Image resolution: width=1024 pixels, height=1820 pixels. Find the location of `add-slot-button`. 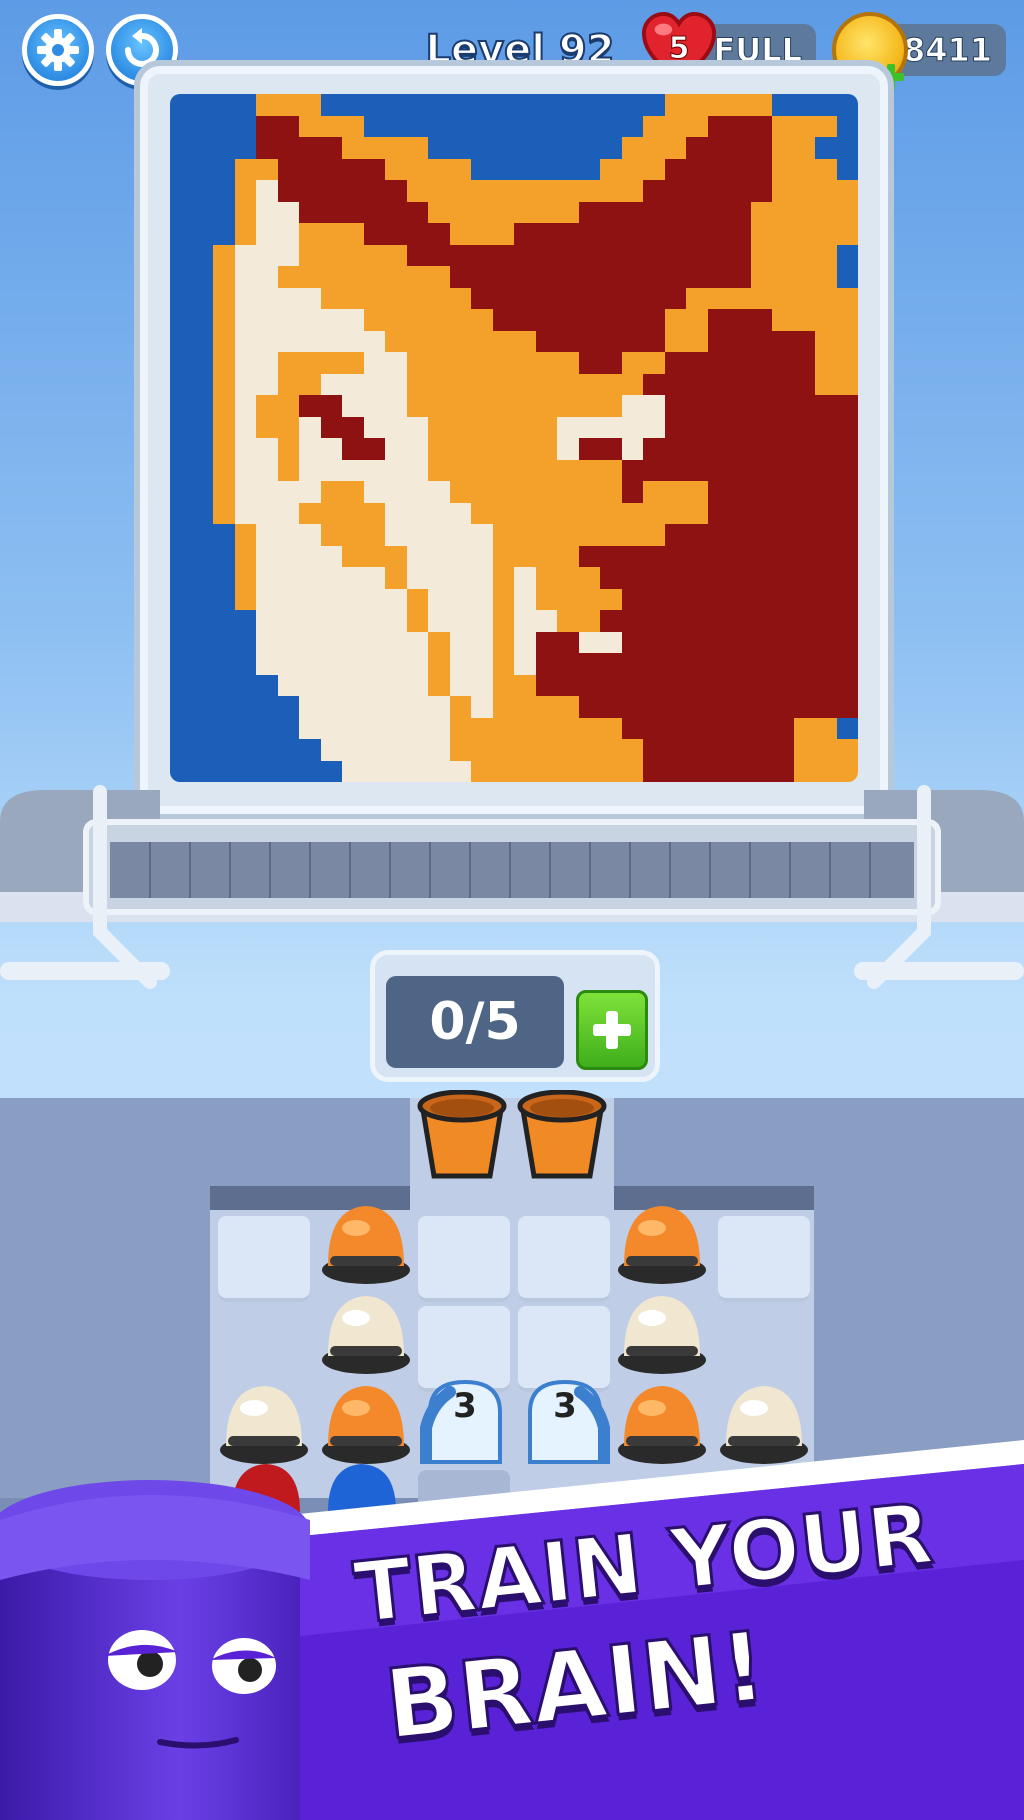

add-slot-button is located at coordinates (612, 1030).